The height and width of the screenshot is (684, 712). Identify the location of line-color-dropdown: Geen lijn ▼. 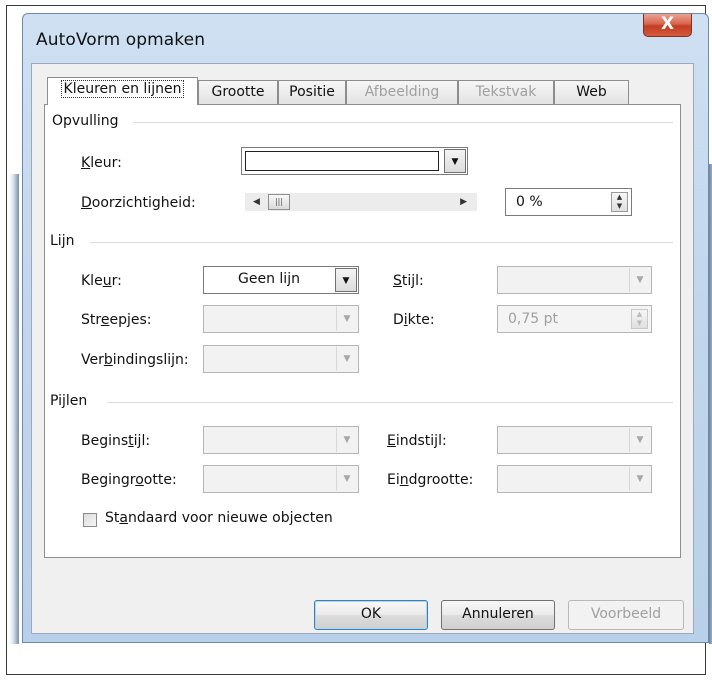
(281, 280).